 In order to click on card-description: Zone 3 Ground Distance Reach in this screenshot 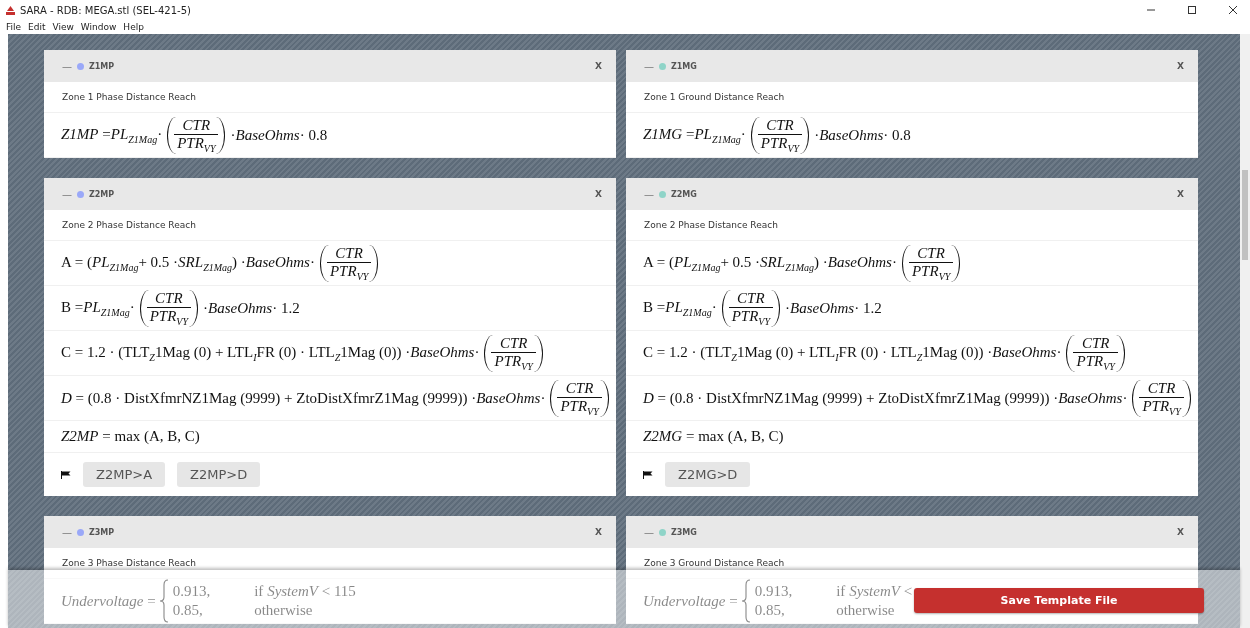, I will do `click(714, 563)`.